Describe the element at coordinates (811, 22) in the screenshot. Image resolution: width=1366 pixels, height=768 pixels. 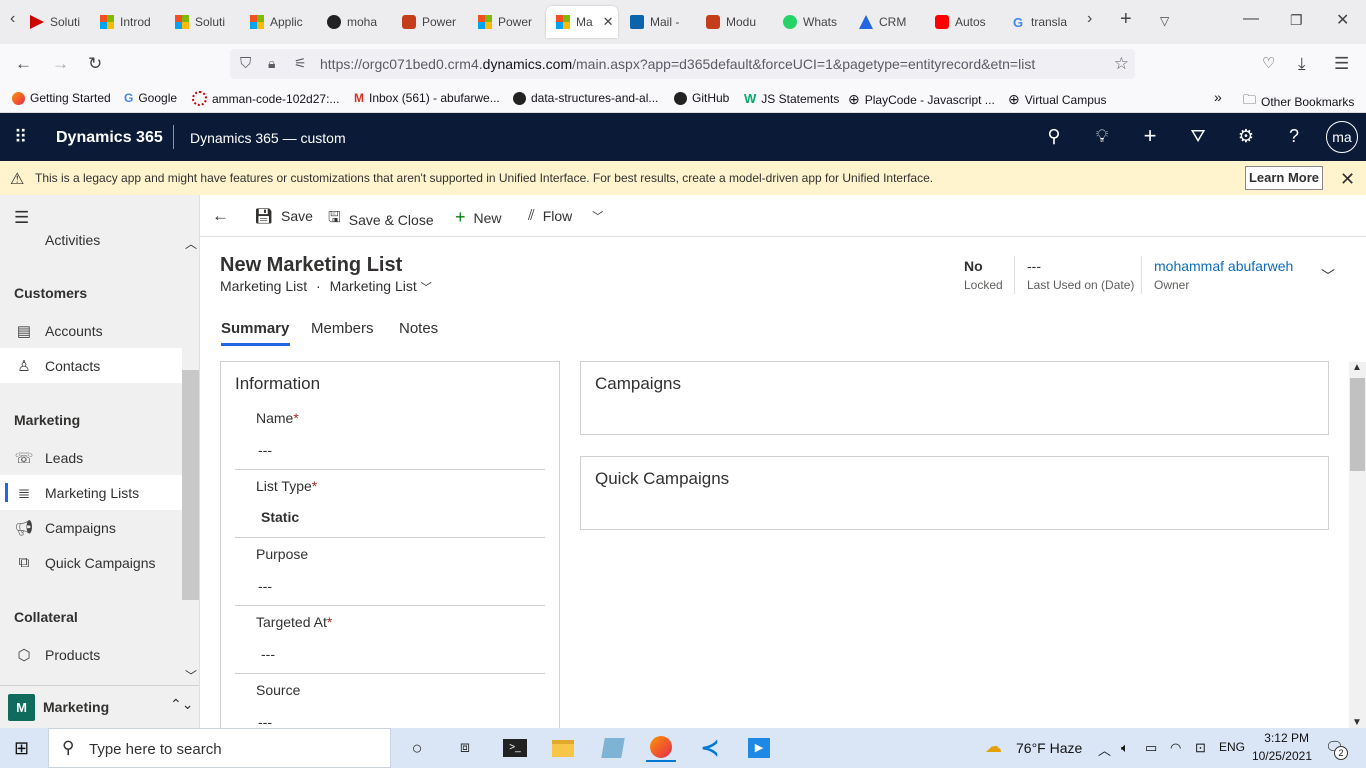
I see `browser-tab: Whats` at that location.